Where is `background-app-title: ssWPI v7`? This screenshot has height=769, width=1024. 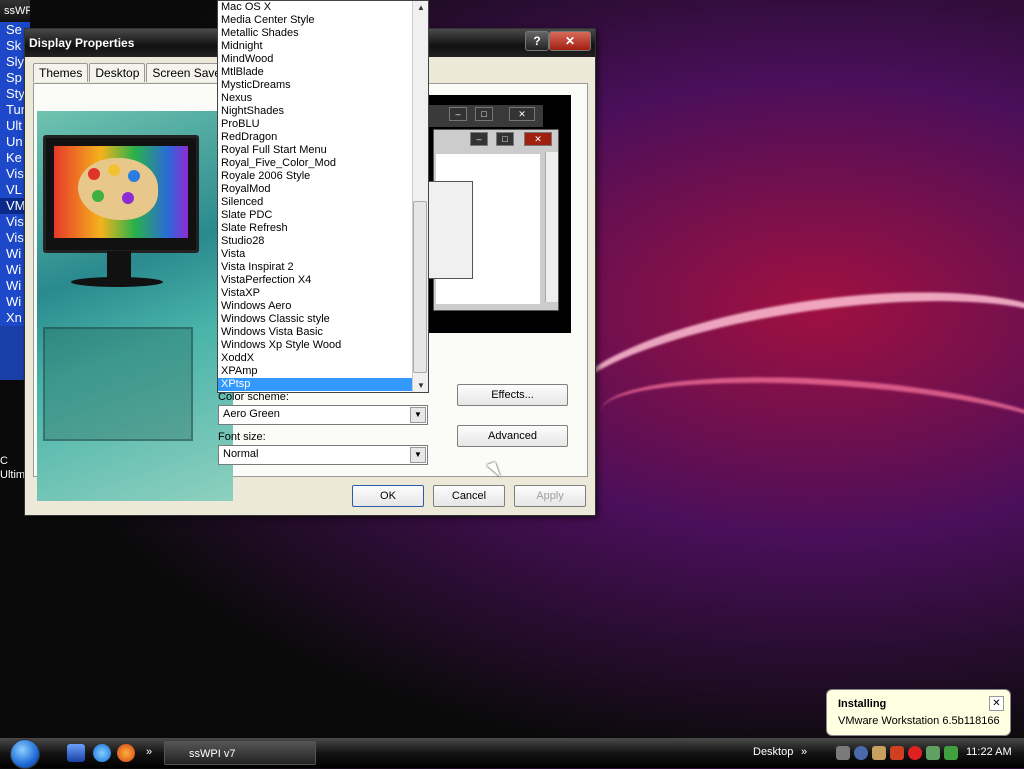 background-app-title: ssWPI v7 is located at coordinates (15, 11).